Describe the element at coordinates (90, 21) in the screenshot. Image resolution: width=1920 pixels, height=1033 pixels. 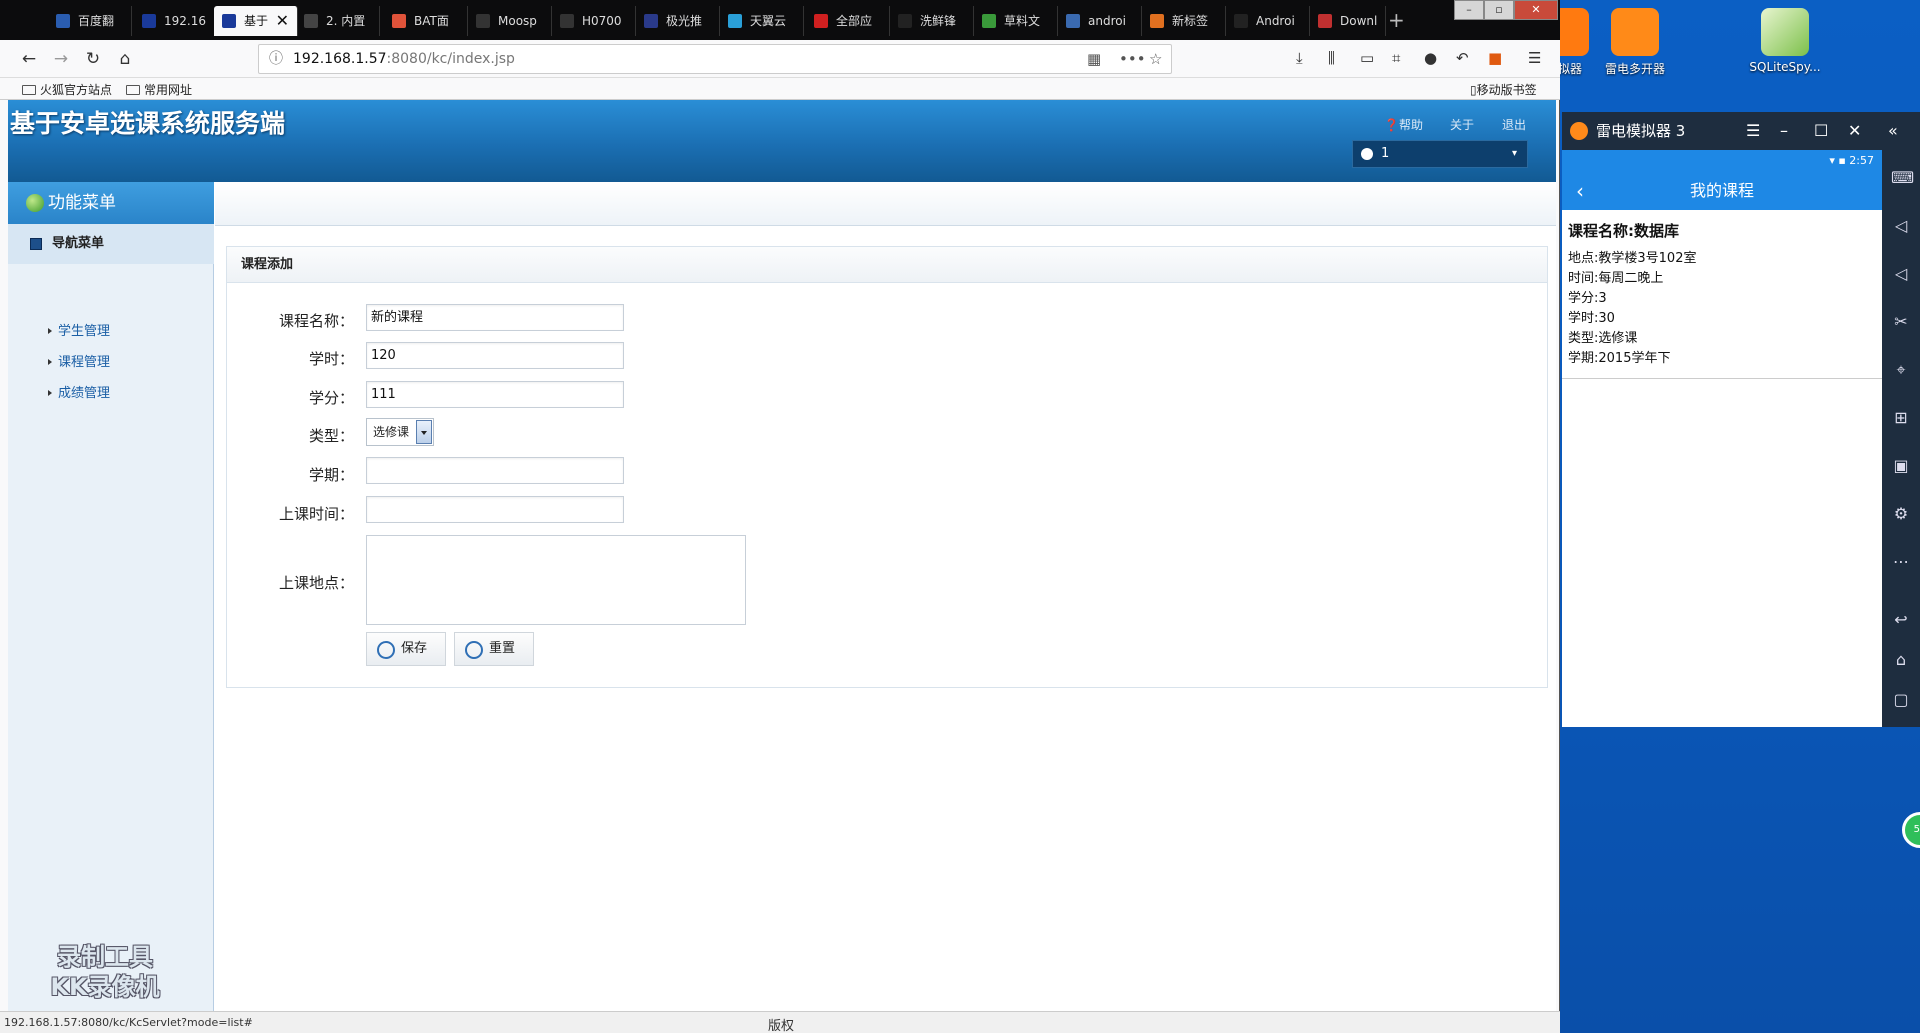
I see `browser-tab: 百度翻` at that location.